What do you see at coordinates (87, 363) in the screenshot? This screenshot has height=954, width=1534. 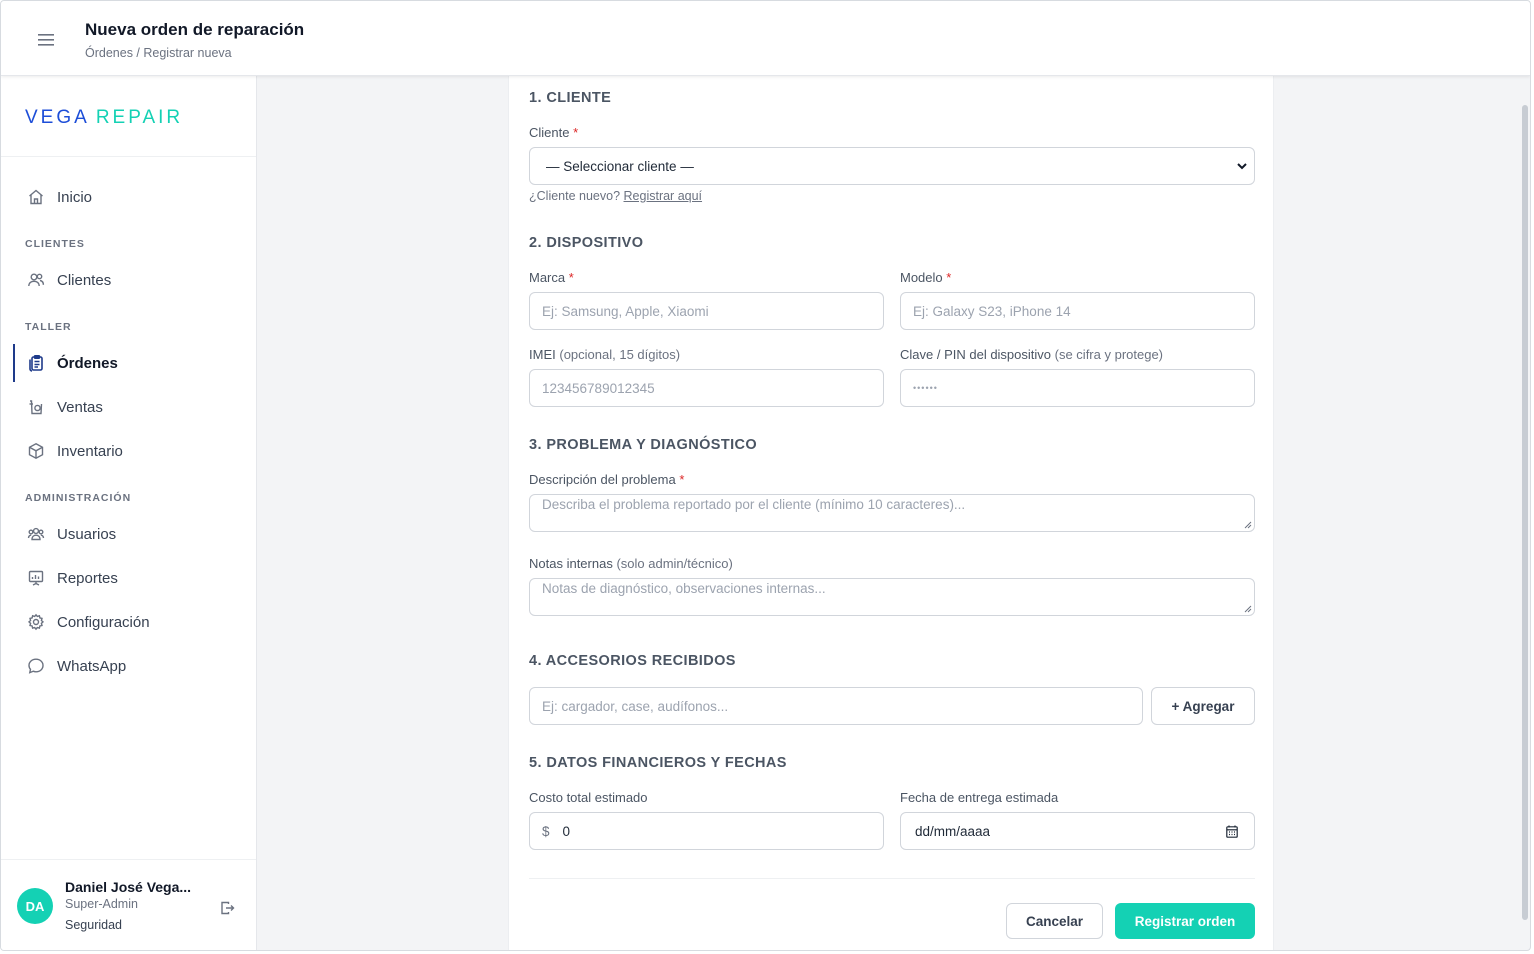 I see `sidebar-item-label: Órdenes` at bounding box center [87, 363].